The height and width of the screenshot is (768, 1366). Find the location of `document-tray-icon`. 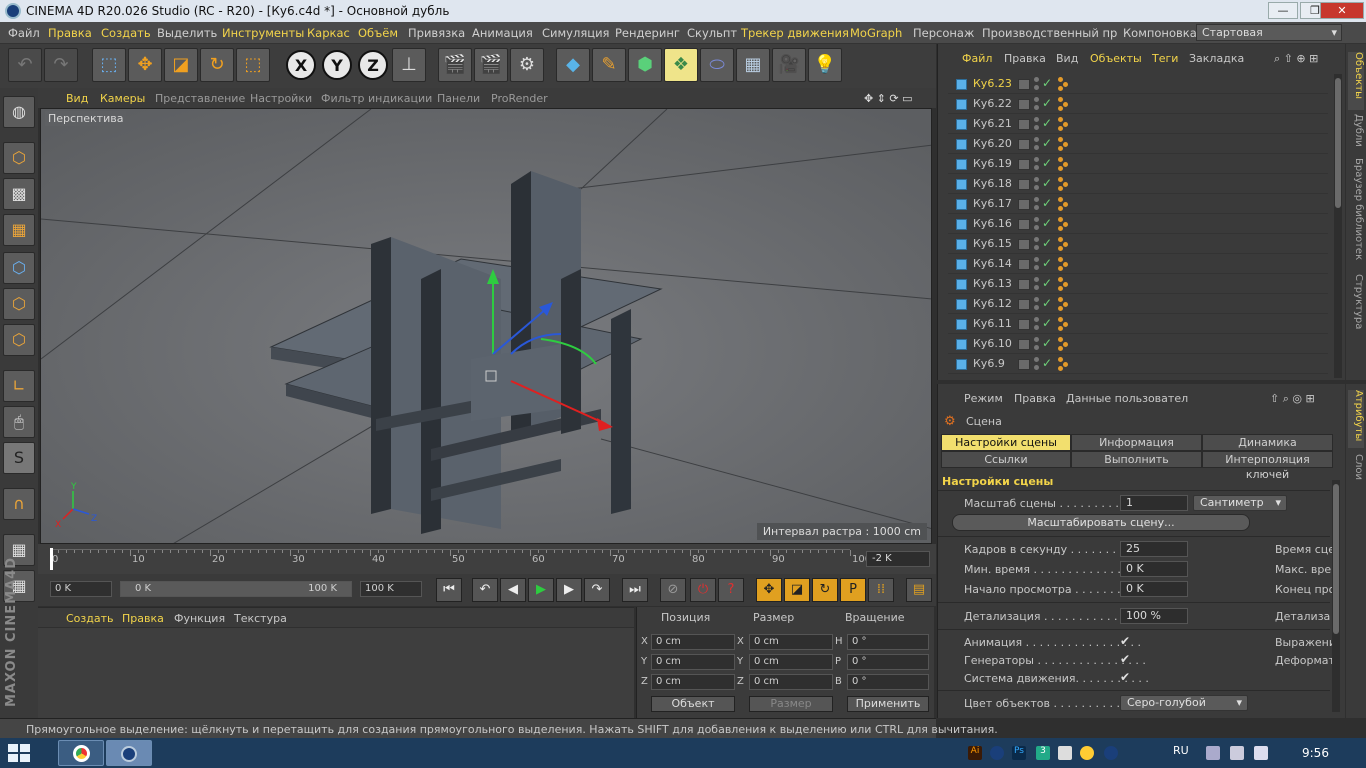

document-tray-icon is located at coordinates (1065, 753).